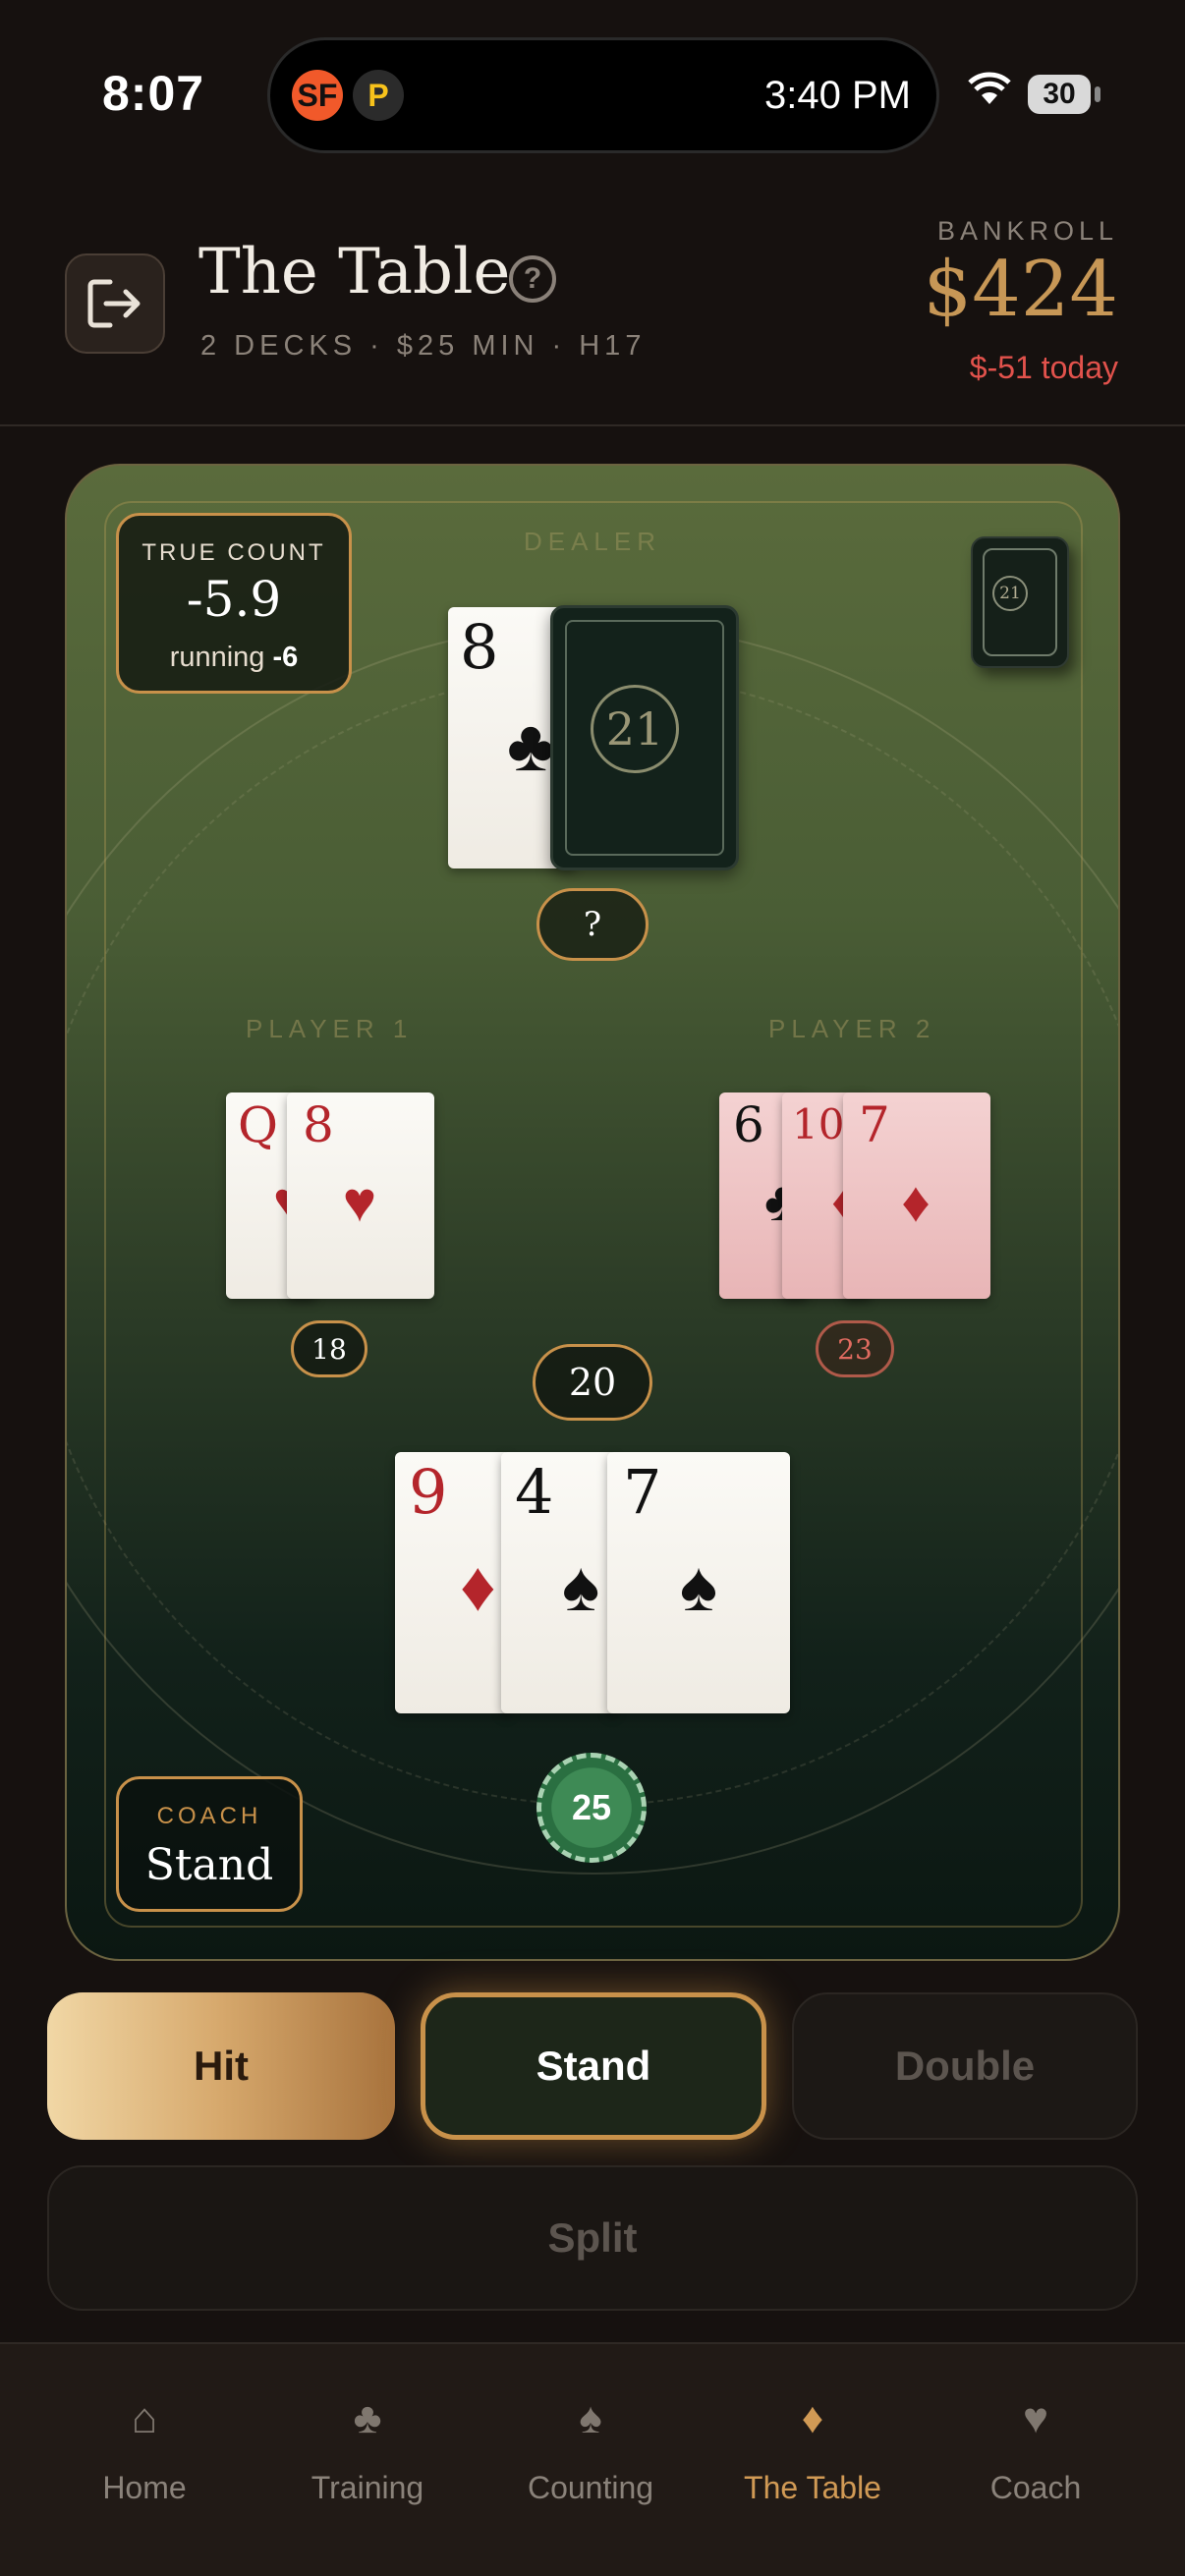 Image resolution: width=1185 pixels, height=2576 pixels. What do you see at coordinates (429, 1492) in the screenshot?
I see `card-rank: 9` at bounding box center [429, 1492].